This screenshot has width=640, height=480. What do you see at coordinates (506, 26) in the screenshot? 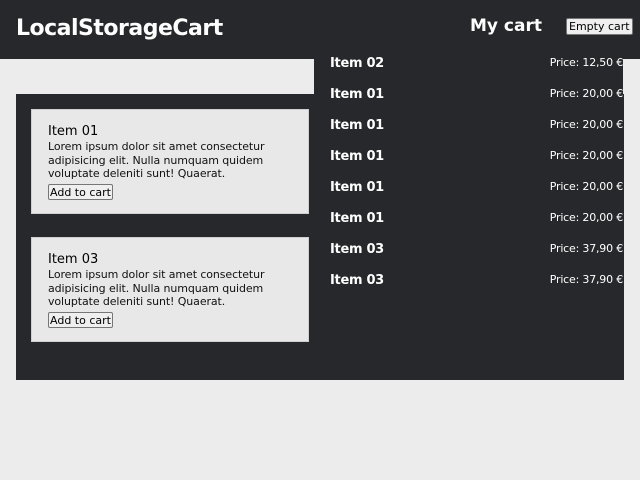
I see `cart-title: My cart` at bounding box center [506, 26].